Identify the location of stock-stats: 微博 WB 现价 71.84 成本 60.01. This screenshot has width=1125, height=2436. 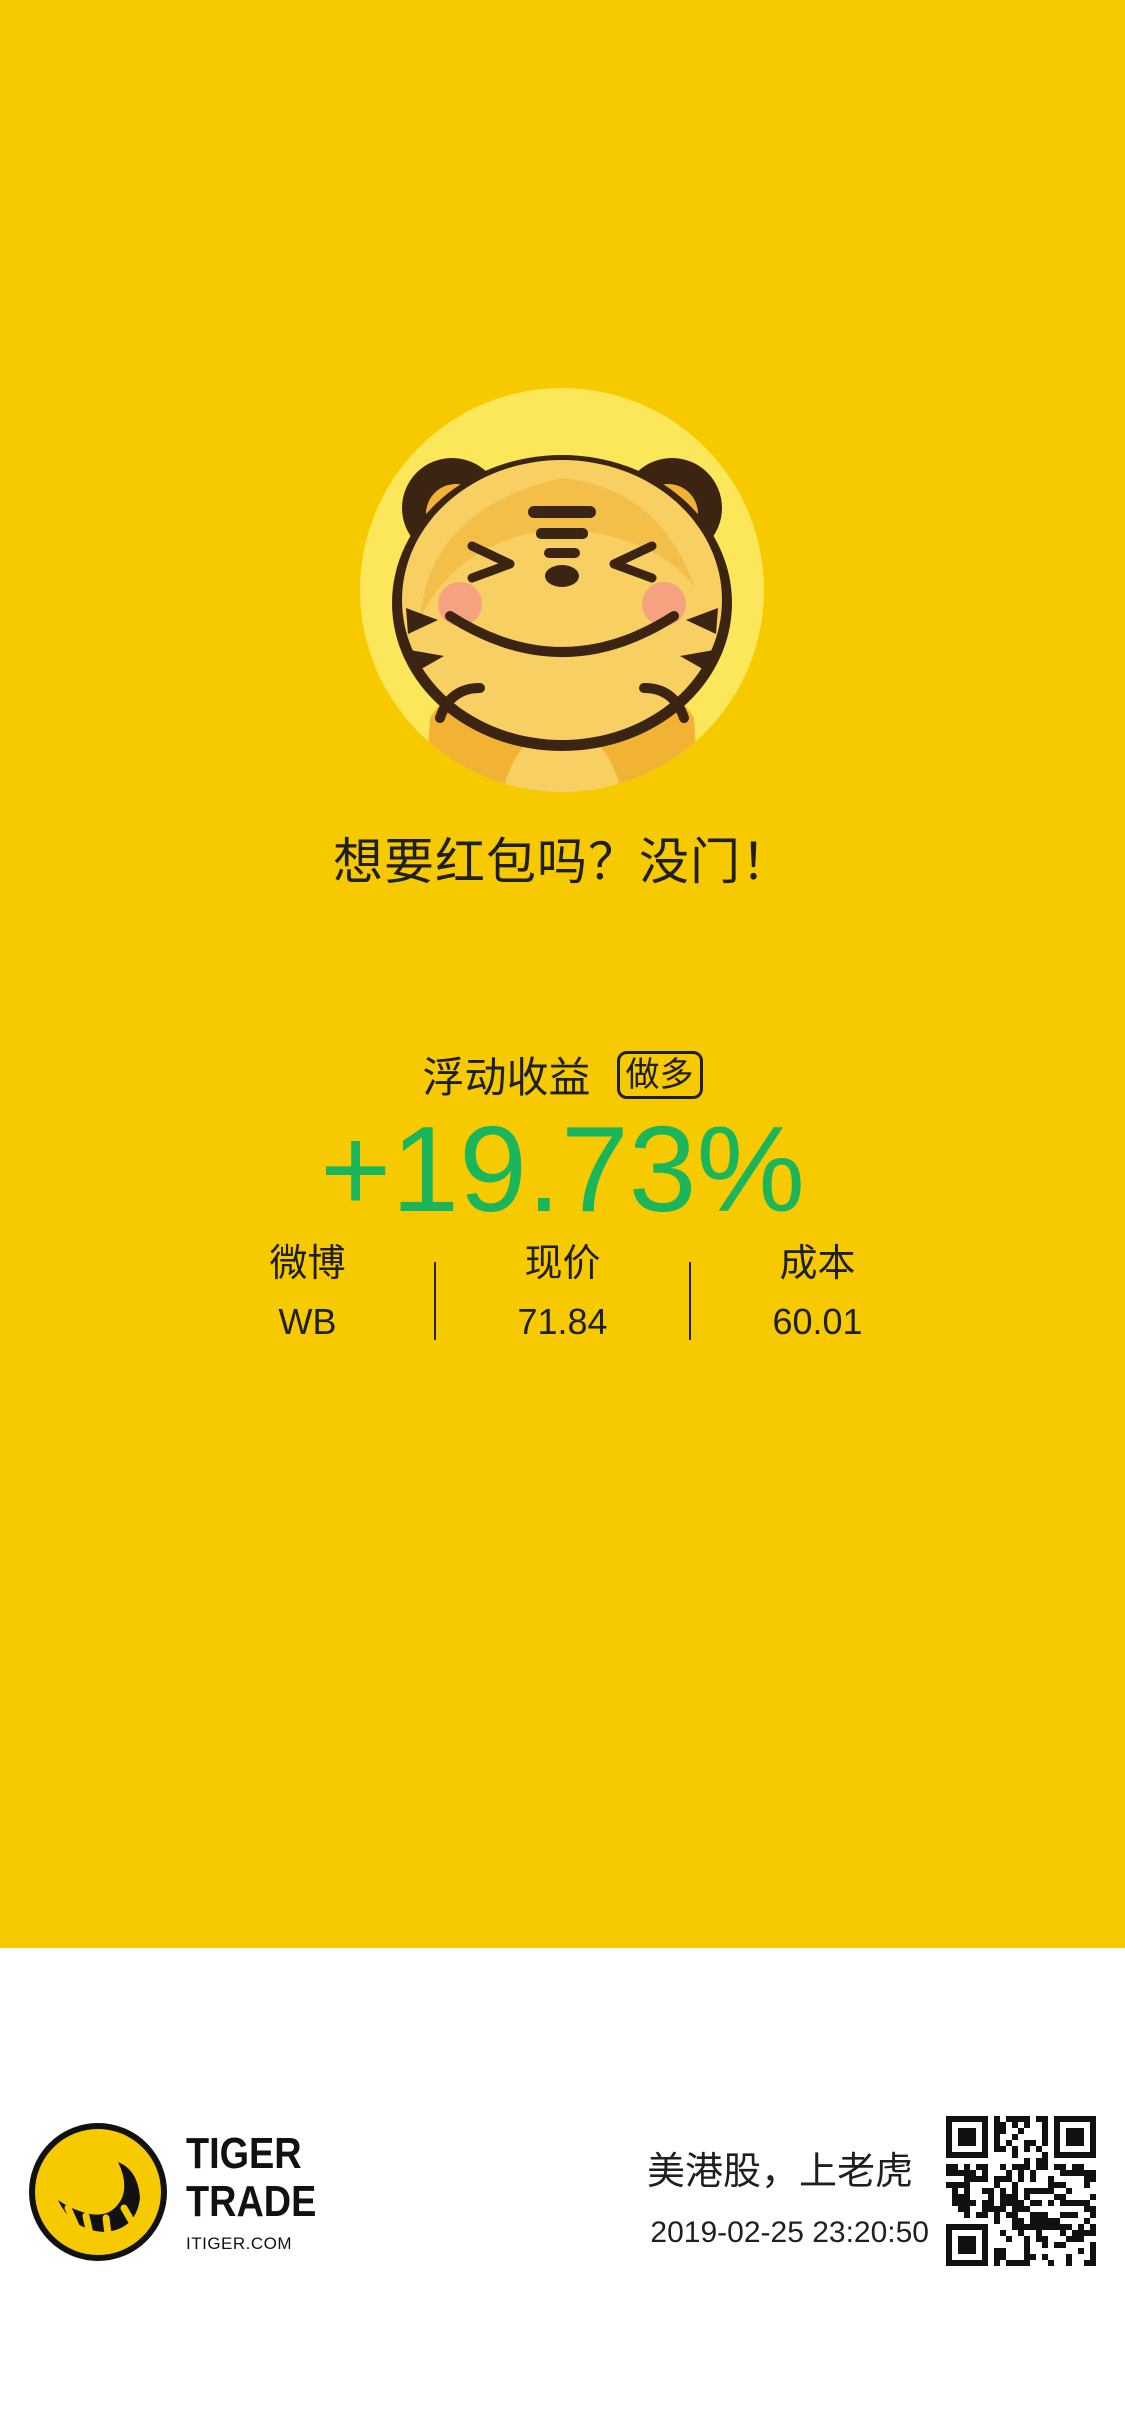
(562, 1298).